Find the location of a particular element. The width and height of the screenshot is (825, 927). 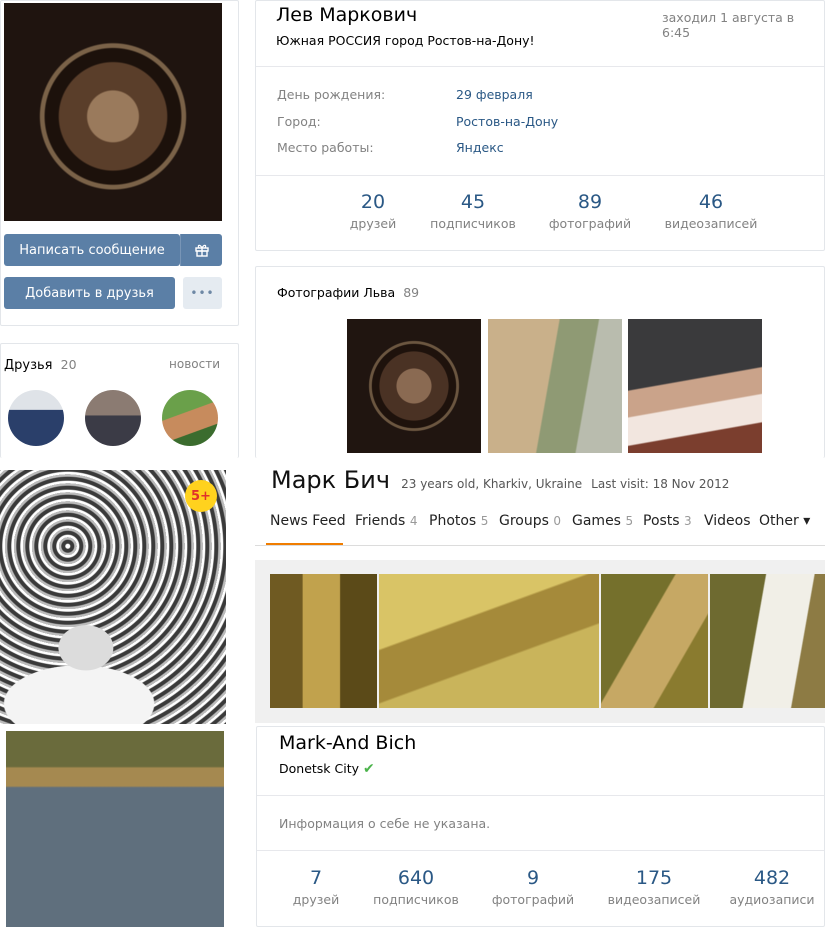

tab-videos: Videos is located at coordinates (727, 521).